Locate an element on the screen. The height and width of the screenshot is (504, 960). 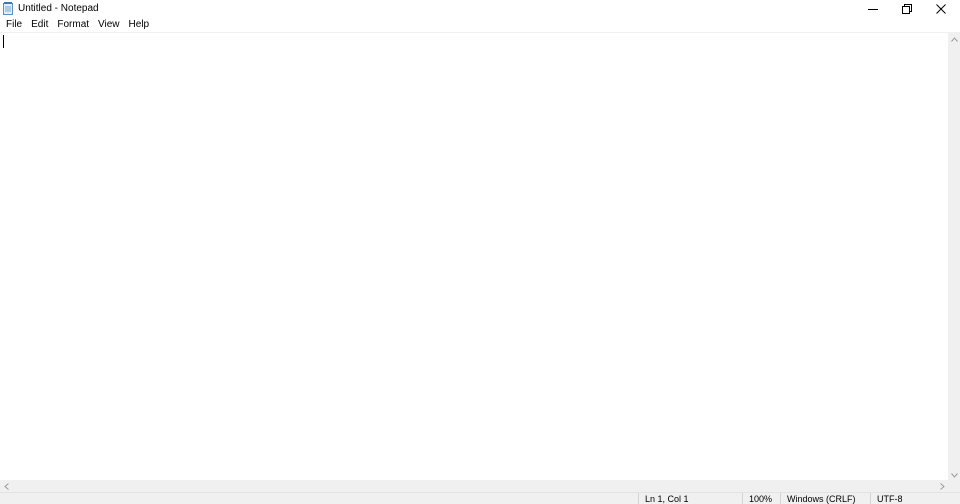
menu-edit: Edit is located at coordinates (39, 24).